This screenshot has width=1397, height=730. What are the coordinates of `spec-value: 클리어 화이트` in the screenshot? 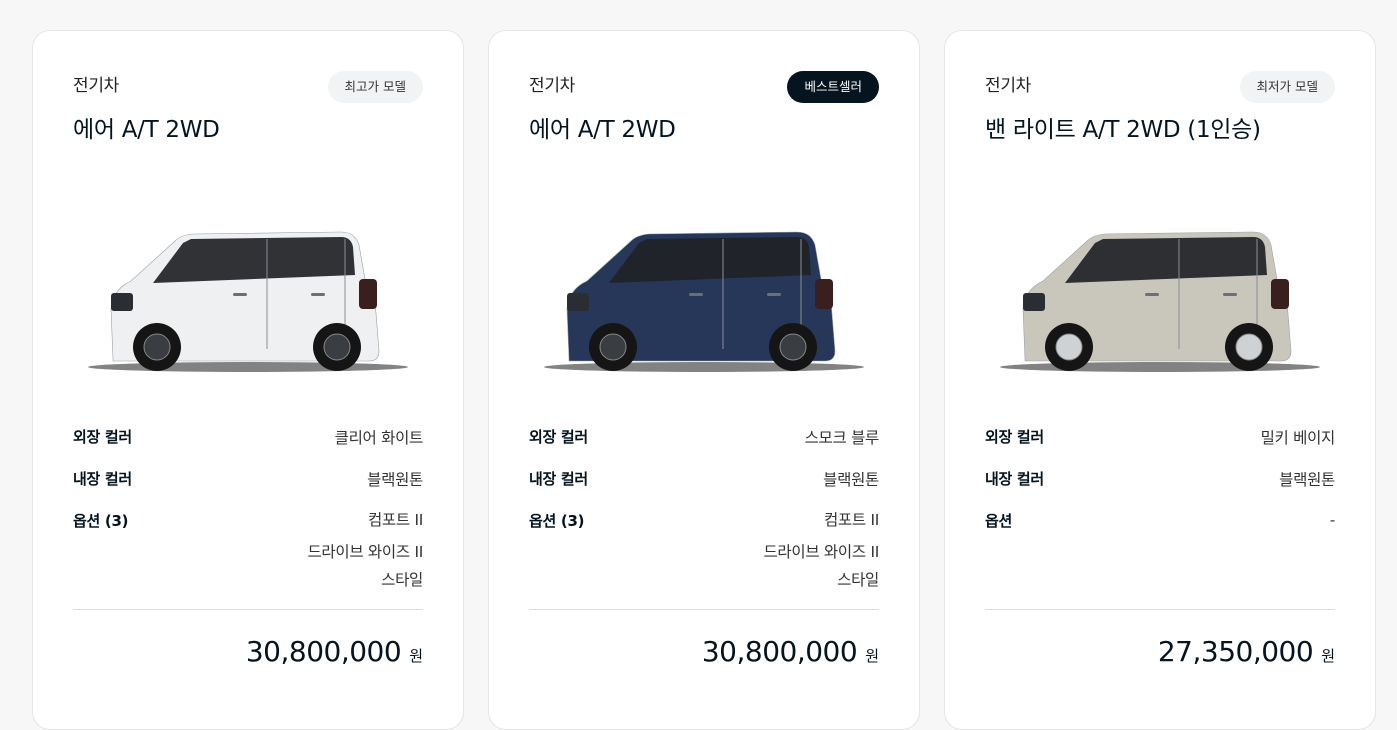 It's located at (379, 438).